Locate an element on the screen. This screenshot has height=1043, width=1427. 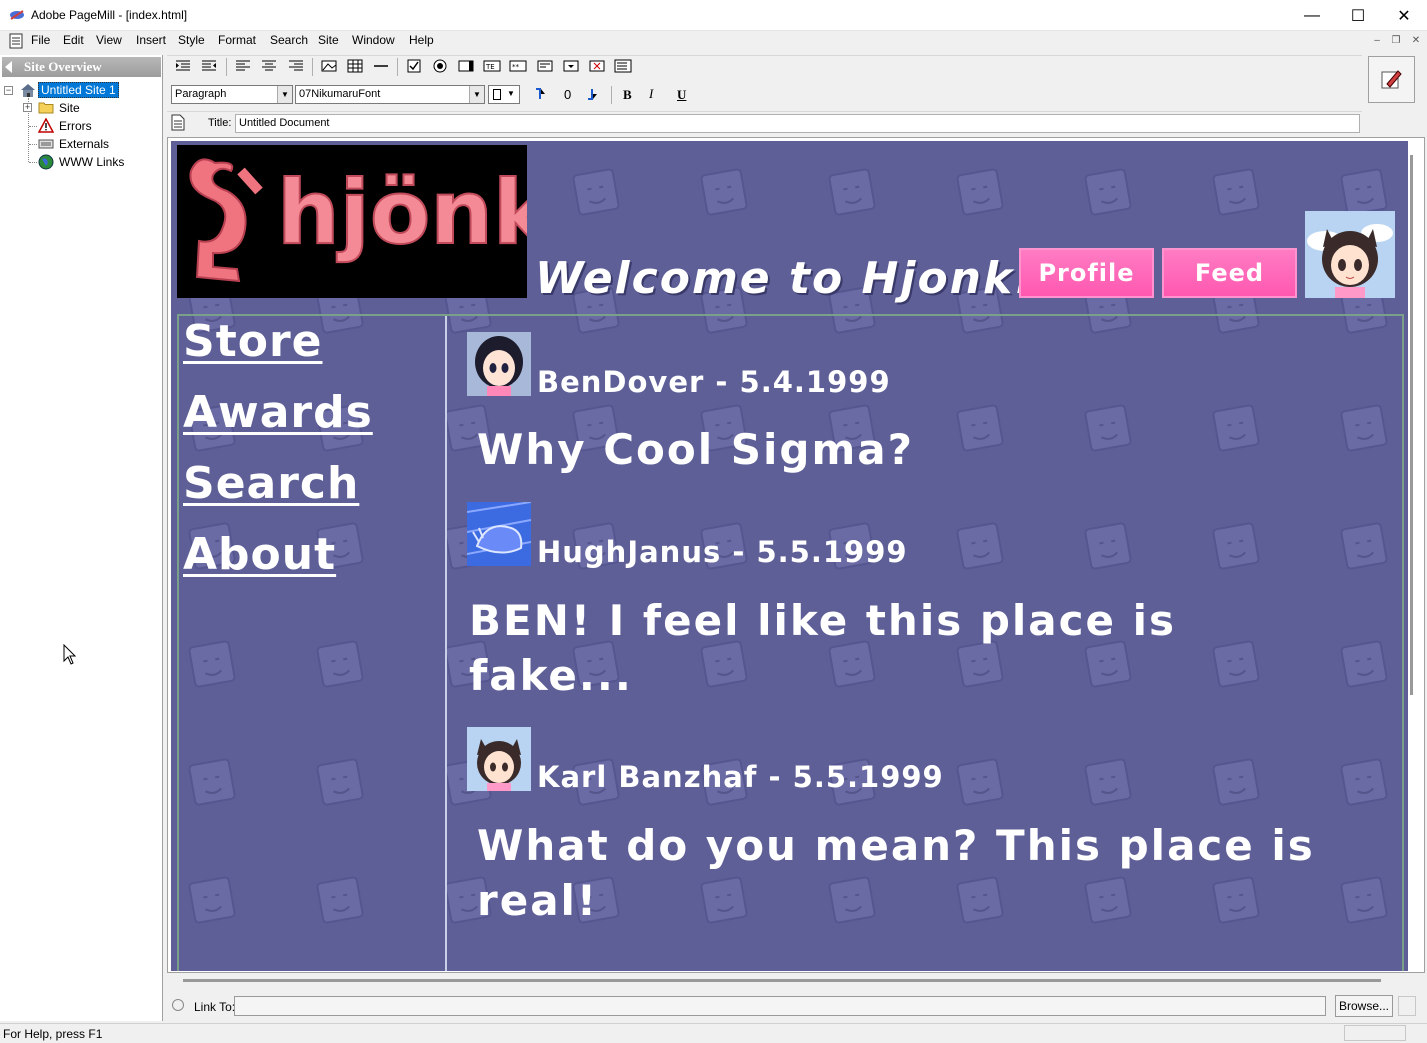
menu-bar is located at coordinates (713, 41).